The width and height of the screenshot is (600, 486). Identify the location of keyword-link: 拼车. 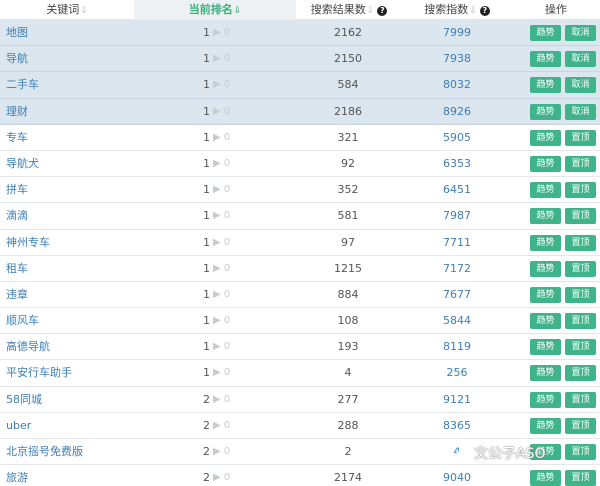
(76, 190).